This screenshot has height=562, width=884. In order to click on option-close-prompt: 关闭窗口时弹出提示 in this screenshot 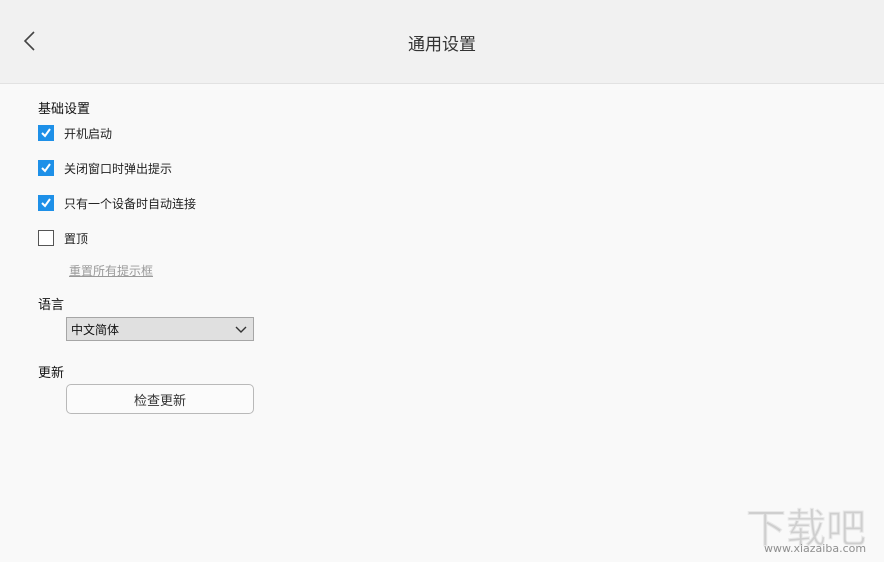, I will do `click(105, 168)`.